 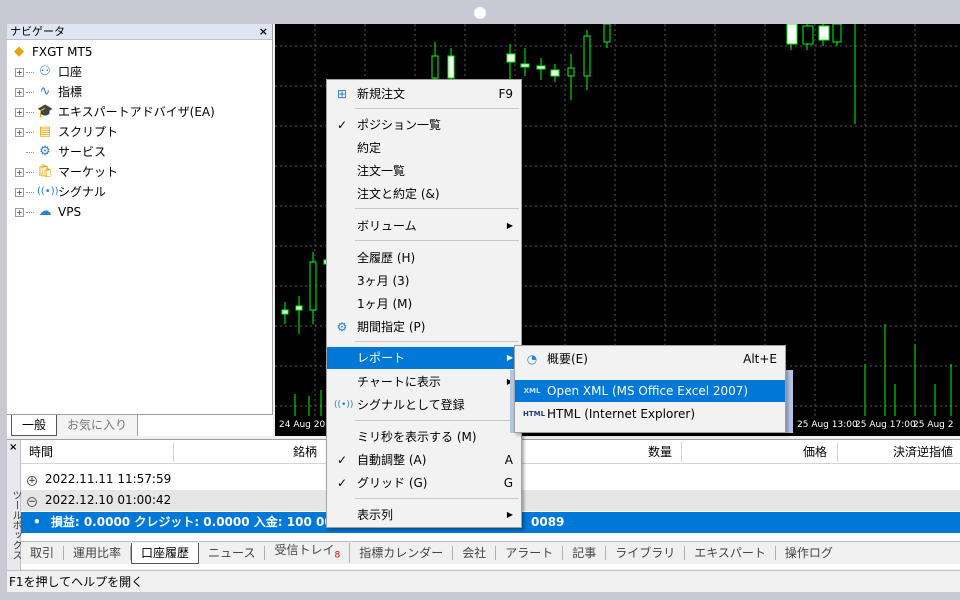 I want to click on submenu-arrow-icon: ▶, so click(x=509, y=225).